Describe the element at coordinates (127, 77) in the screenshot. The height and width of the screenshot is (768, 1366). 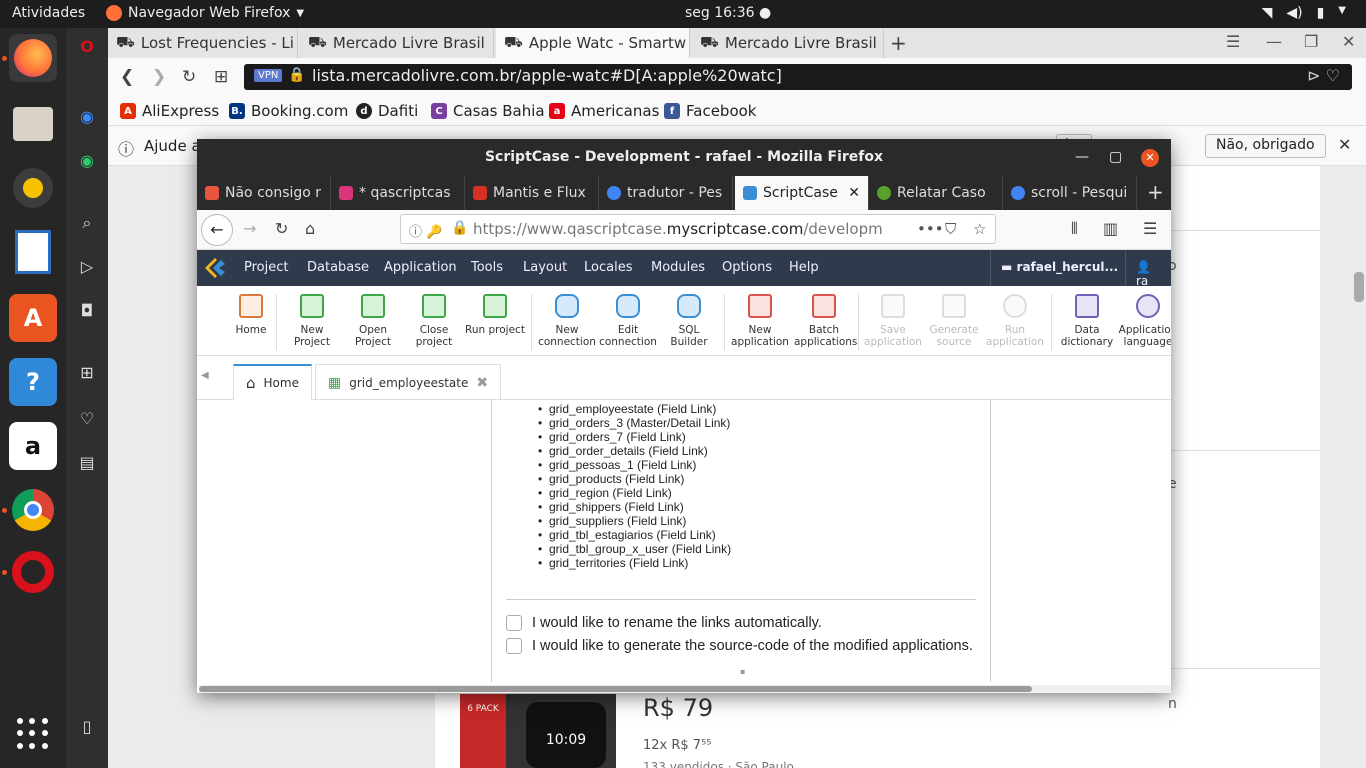
I see `back-icon: ❮` at that location.